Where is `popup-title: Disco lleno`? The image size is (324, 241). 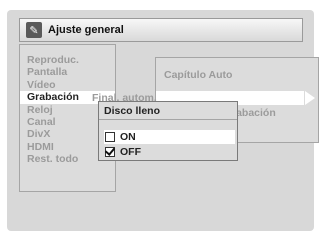
popup-title: Disco lleno is located at coordinates (168, 111).